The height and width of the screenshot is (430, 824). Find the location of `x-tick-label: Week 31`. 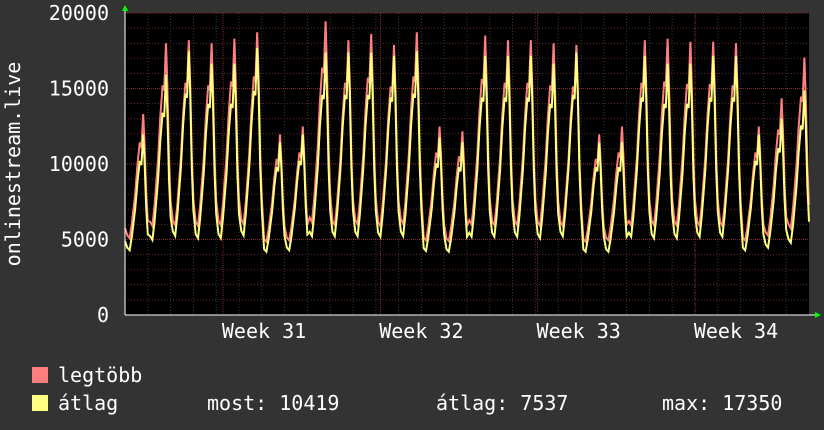

x-tick-label: Week 31 is located at coordinates (264, 331).